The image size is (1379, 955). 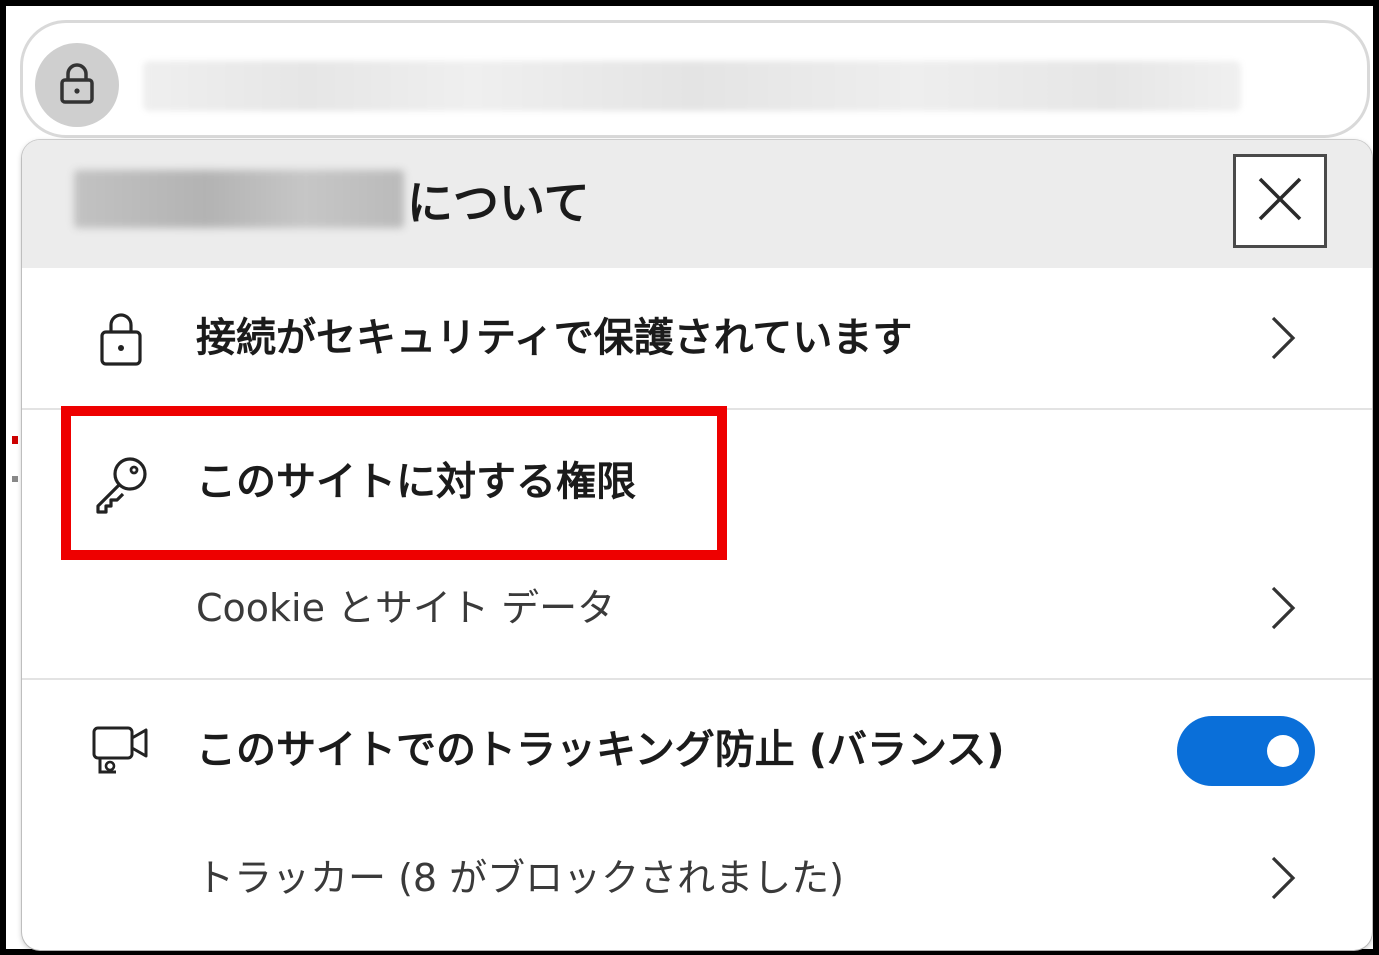 I want to click on connection-security-row: 接続がセキュリティで保護されています, so click(x=697, y=338).